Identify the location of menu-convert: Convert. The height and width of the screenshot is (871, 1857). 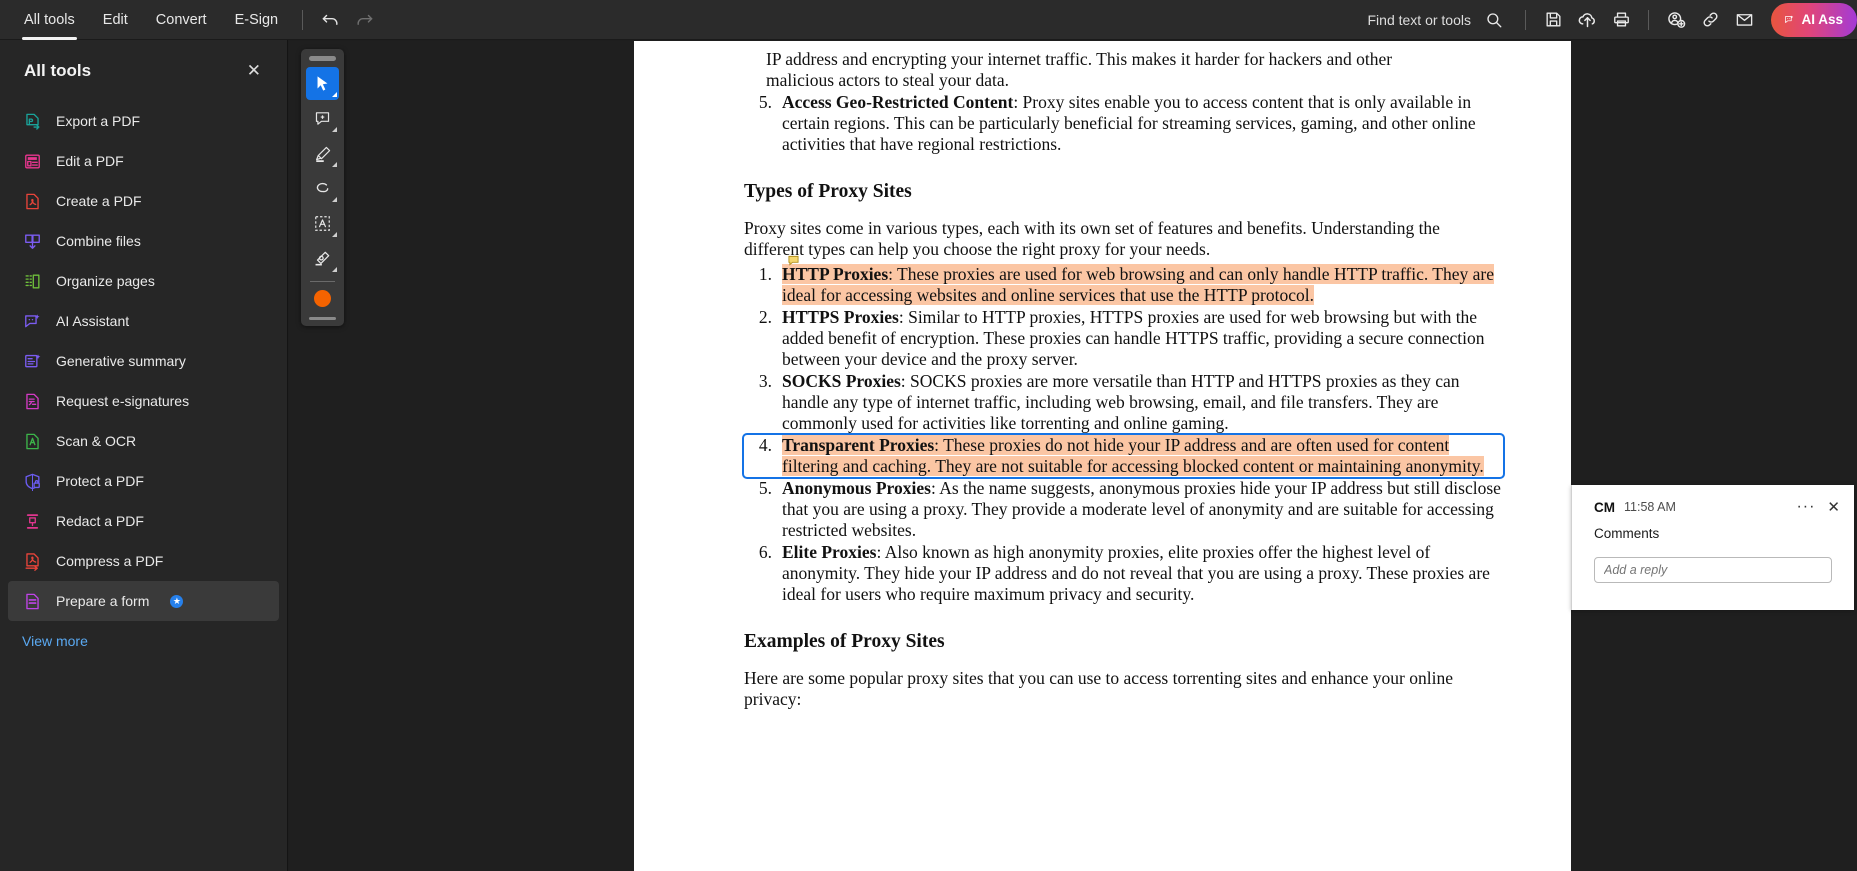
(181, 20).